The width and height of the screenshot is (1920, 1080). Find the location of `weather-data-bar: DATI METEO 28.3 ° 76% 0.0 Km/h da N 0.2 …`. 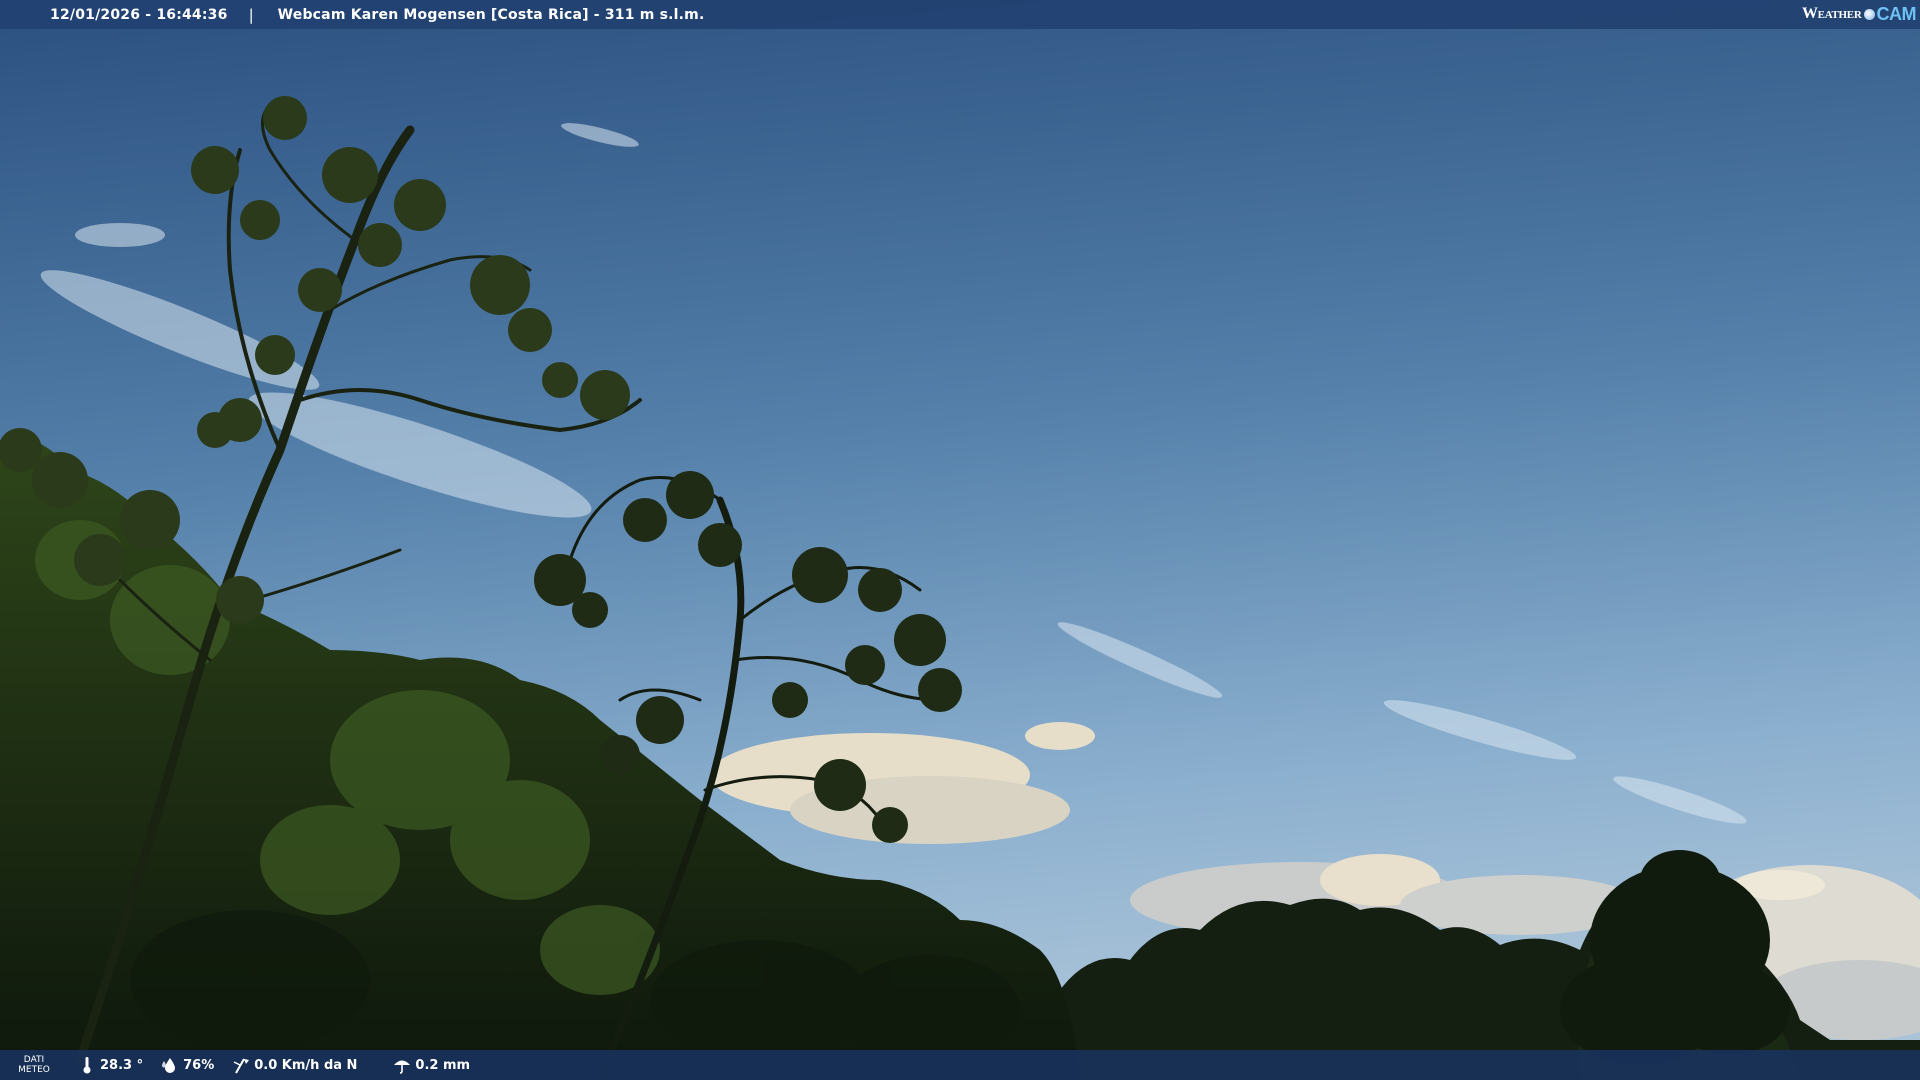

weather-data-bar: DATI METEO 28.3 ° 76% 0.0 Km/h da N 0.2 … is located at coordinates (960, 1065).